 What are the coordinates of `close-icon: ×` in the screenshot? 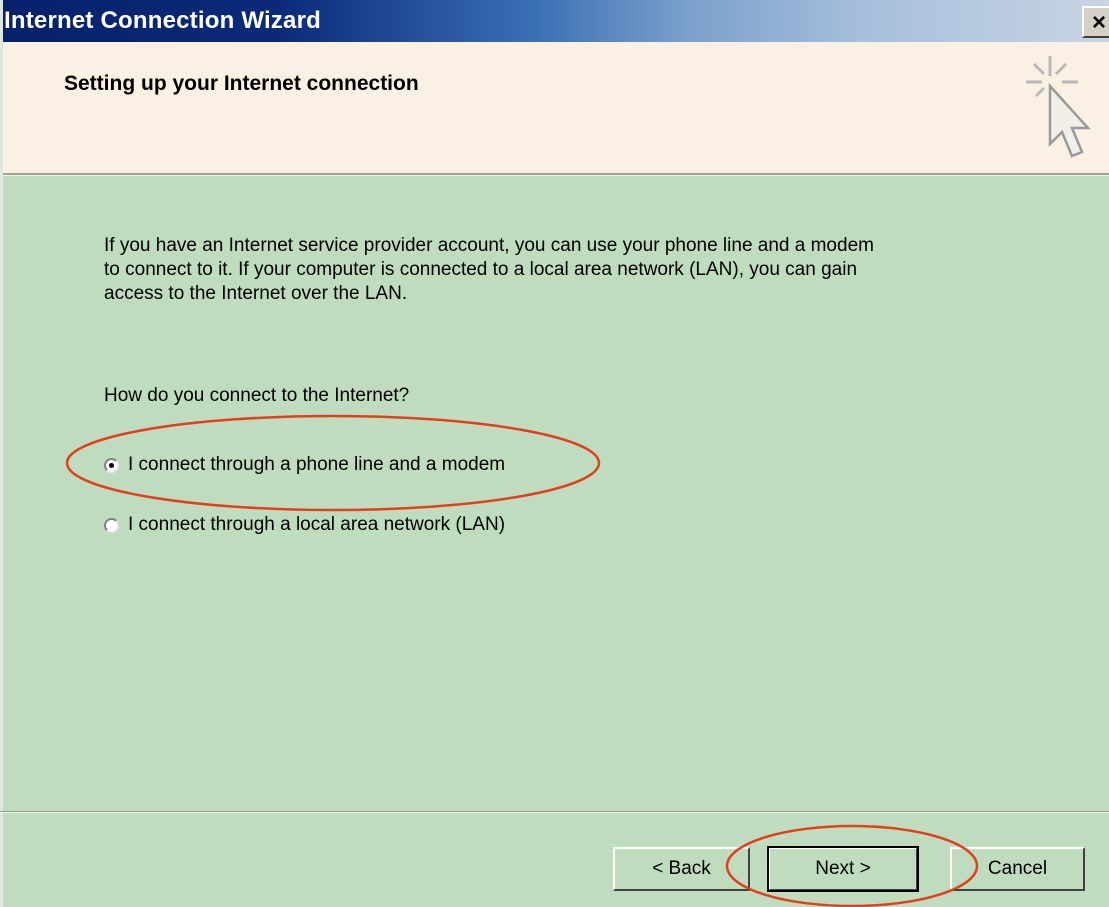 It's located at (1099, 22).